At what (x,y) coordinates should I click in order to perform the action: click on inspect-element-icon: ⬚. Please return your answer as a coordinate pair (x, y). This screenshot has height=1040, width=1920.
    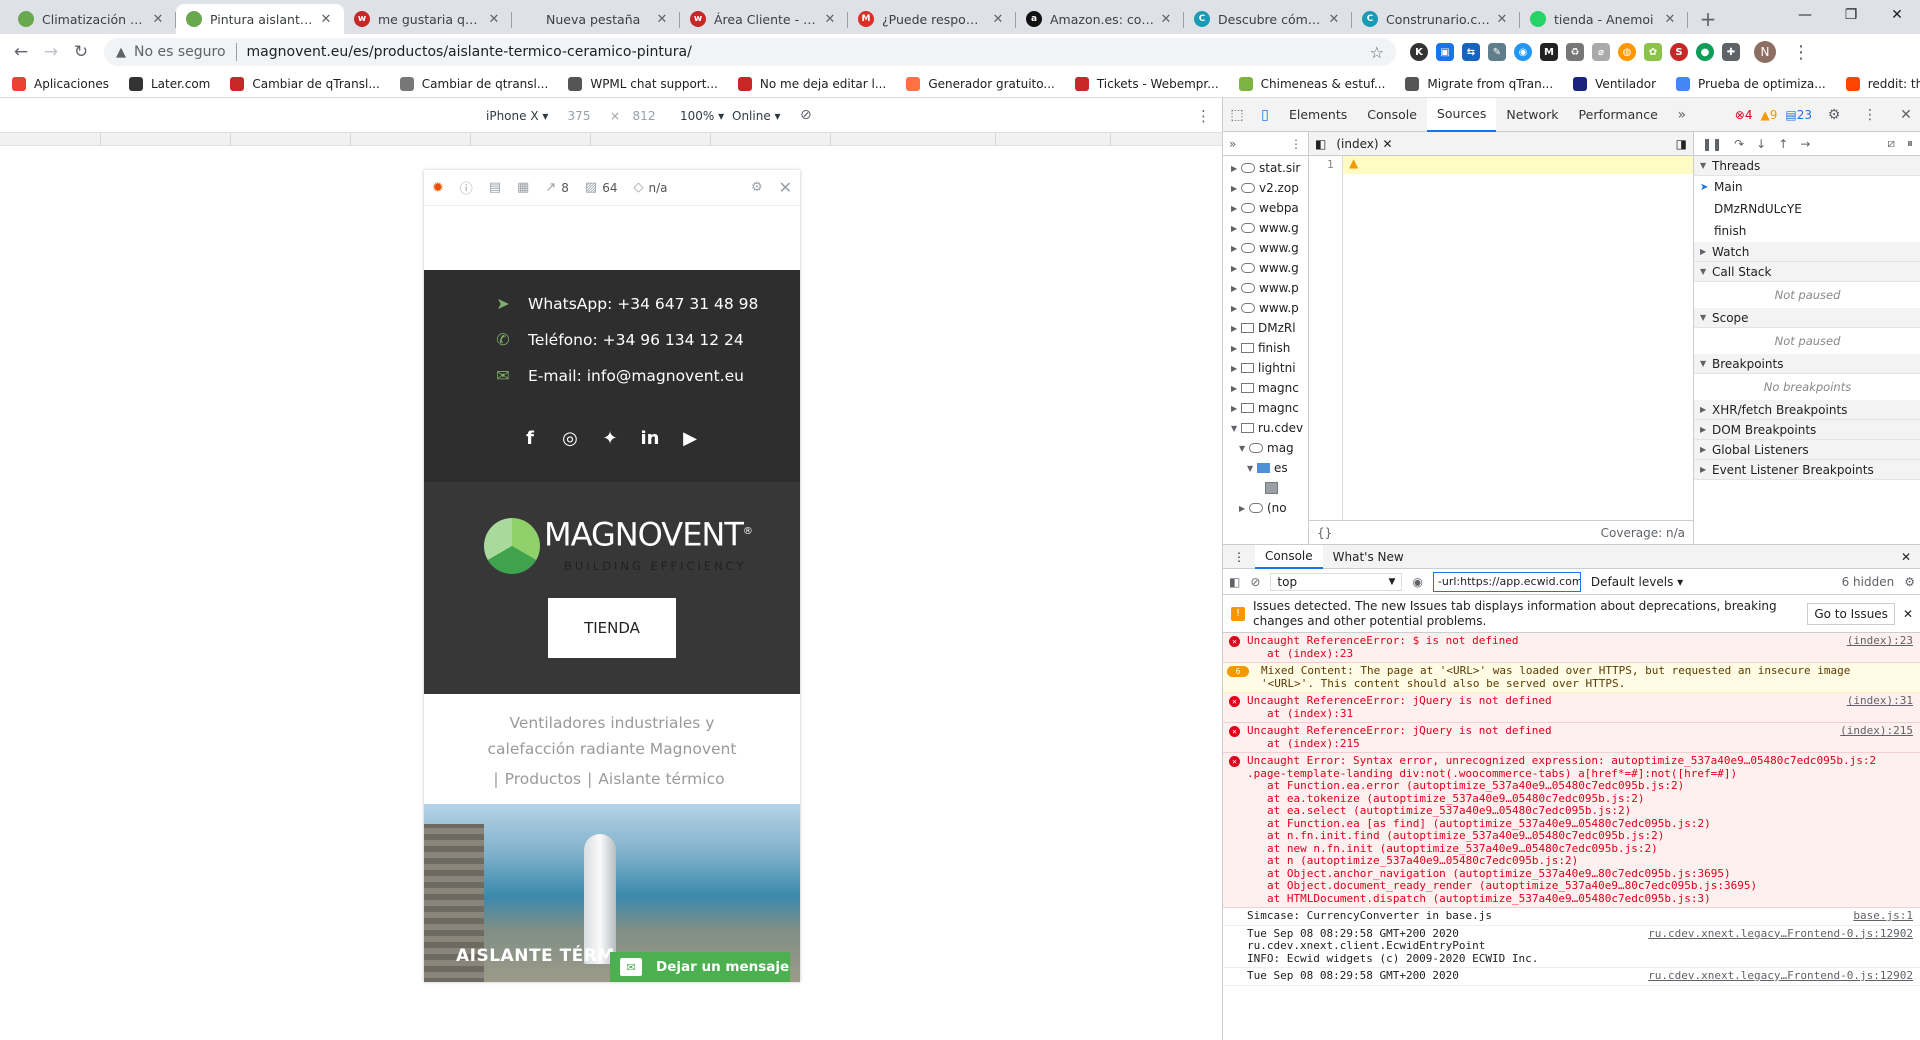
    Looking at the image, I should click on (1237, 115).